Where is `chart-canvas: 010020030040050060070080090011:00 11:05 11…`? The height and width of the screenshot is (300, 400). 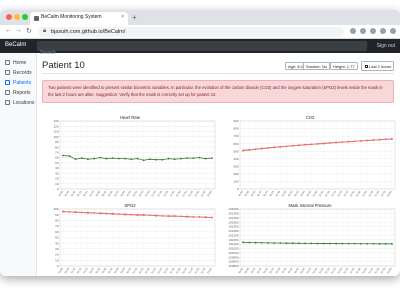 chart-canvas: 010020030040050060070080090011:00 11:05 11… is located at coordinates (314, 158).